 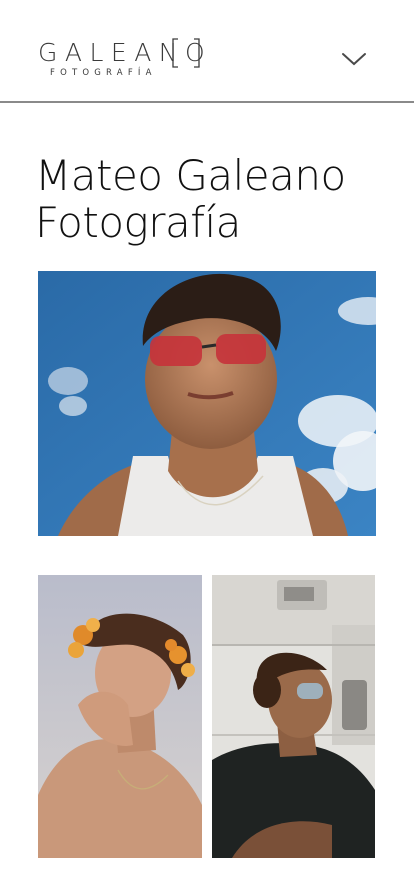 What do you see at coordinates (123, 60) in the screenshot?
I see `site-logo: GALEANO FOTOGRAFÍA` at bounding box center [123, 60].